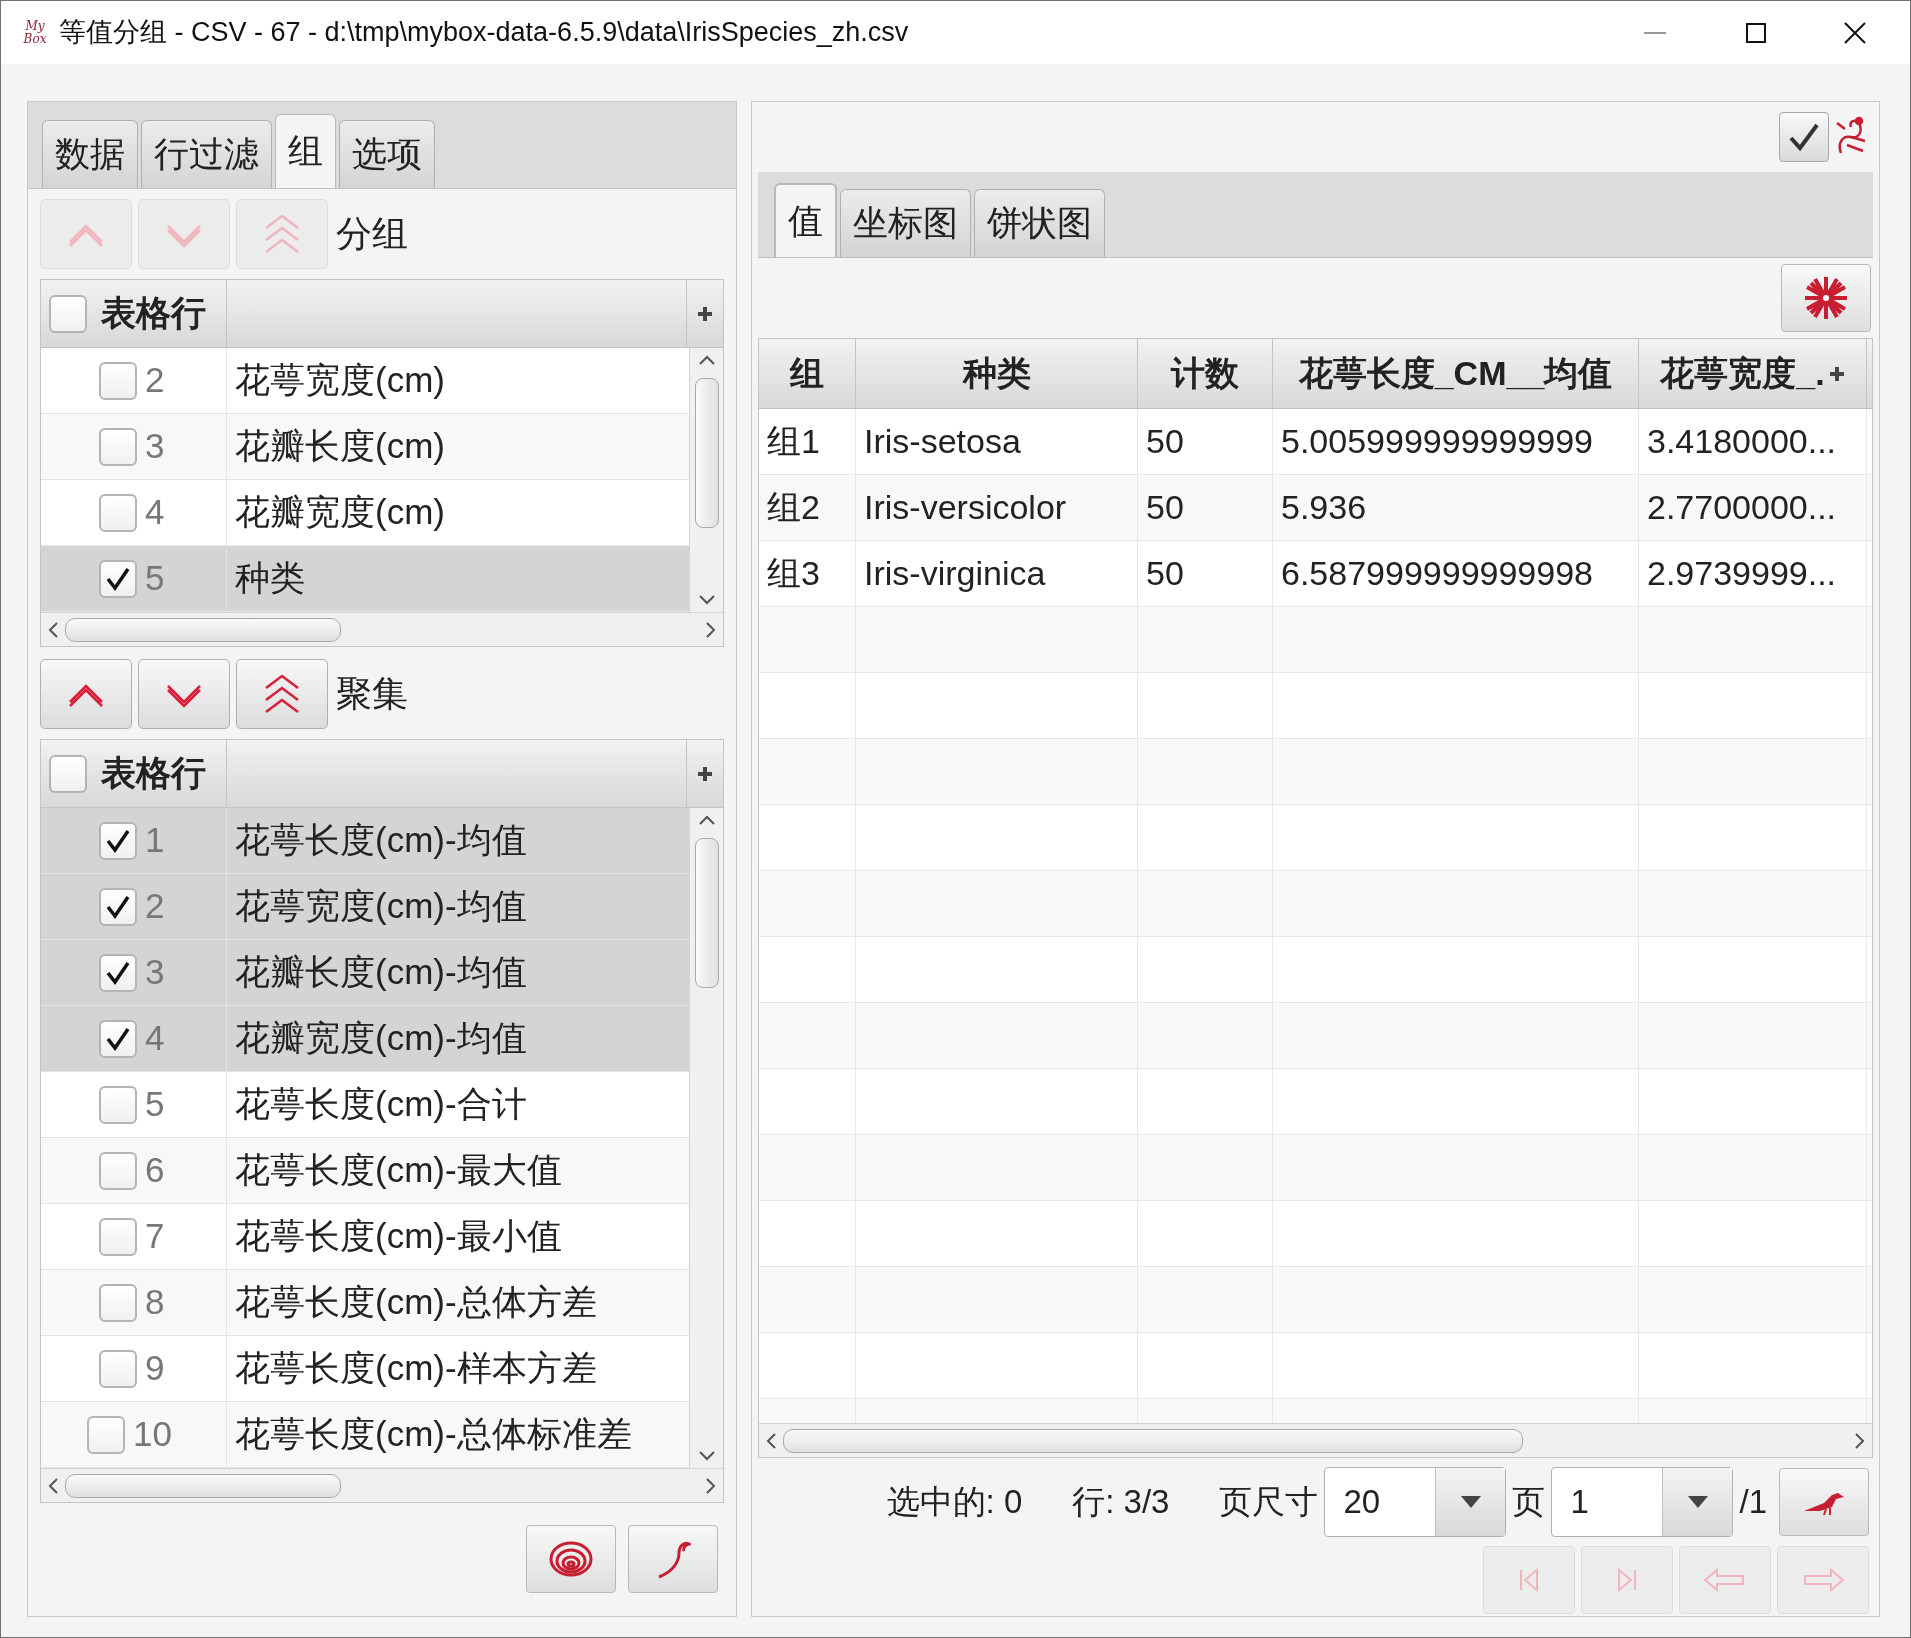  I want to click on row-number: 8, so click(155, 1302).